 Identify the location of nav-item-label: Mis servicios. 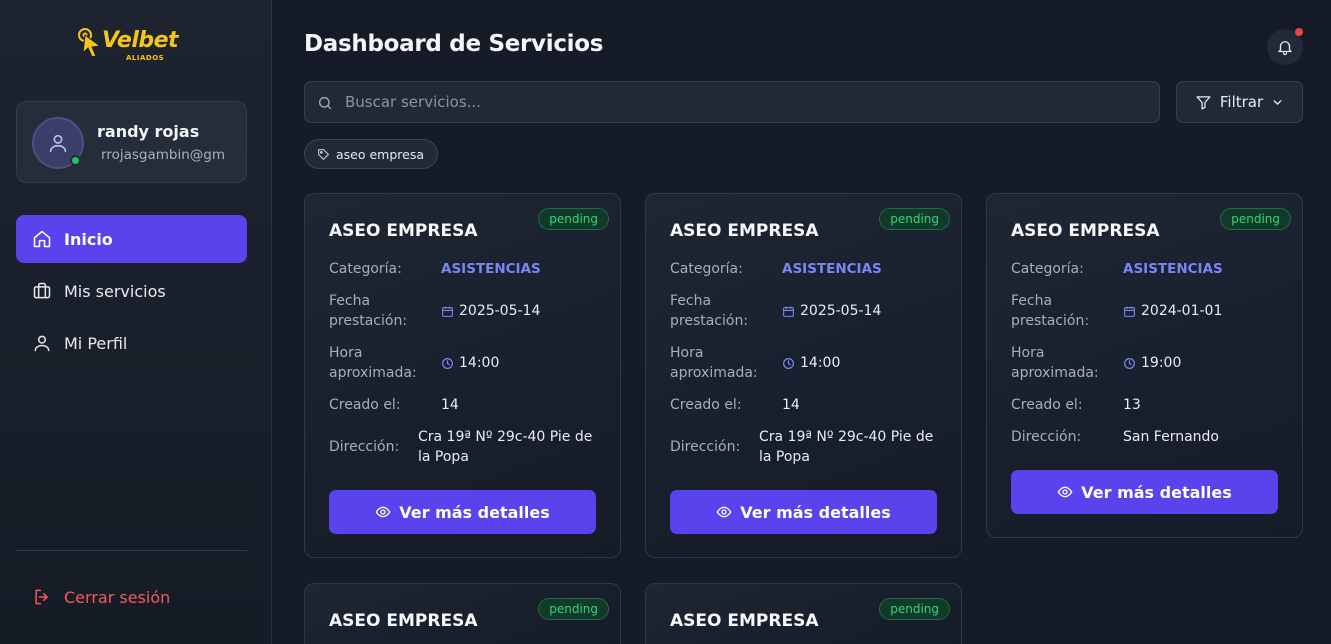
(115, 291).